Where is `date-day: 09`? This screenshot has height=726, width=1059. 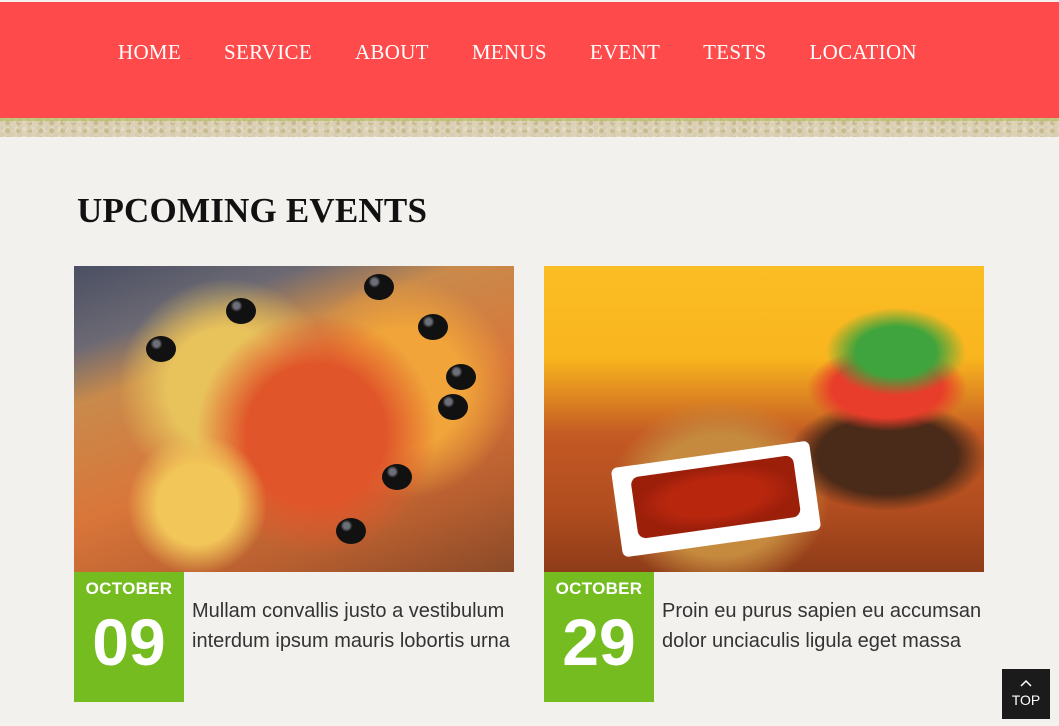 date-day: 09 is located at coordinates (129, 642).